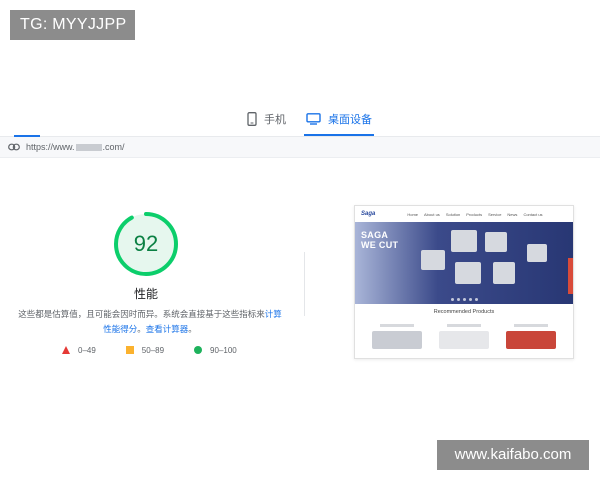 The image size is (600, 480). Describe the element at coordinates (570, 276) in the screenshot. I see `preview-side-tab` at that location.